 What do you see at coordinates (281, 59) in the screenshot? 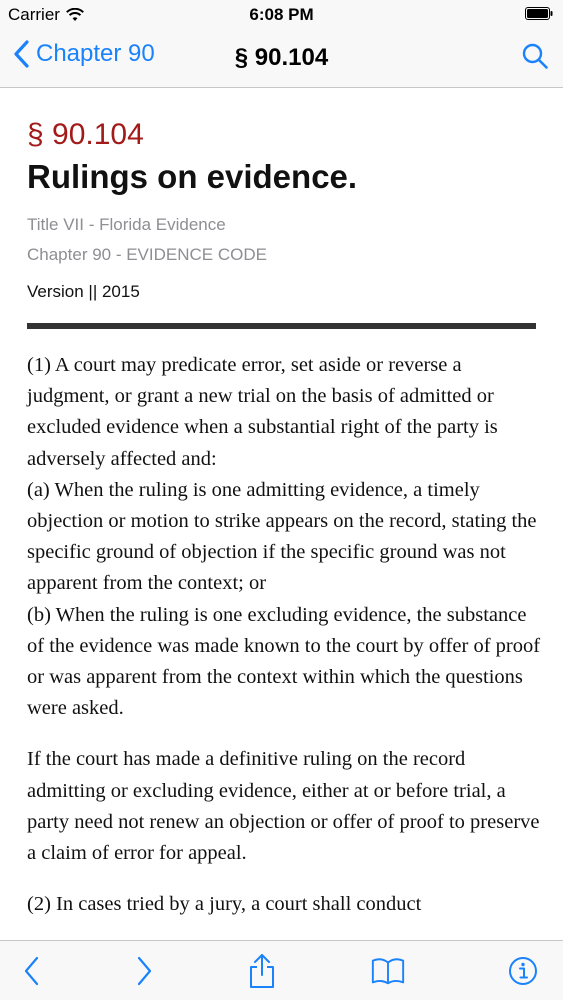
I see `navigation-bar: Chapter 90 § 90.104` at bounding box center [281, 59].